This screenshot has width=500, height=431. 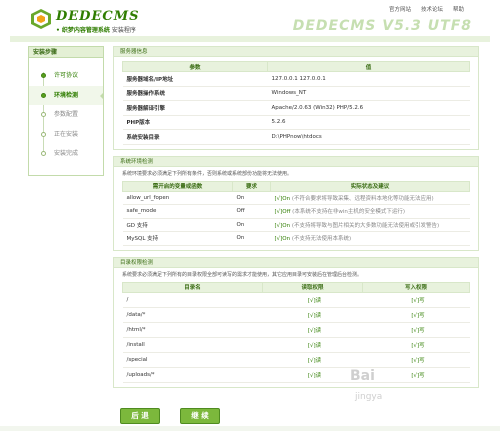 What do you see at coordinates (140, 416) in the screenshot?
I see `back-button: 后 退` at bounding box center [140, 416].